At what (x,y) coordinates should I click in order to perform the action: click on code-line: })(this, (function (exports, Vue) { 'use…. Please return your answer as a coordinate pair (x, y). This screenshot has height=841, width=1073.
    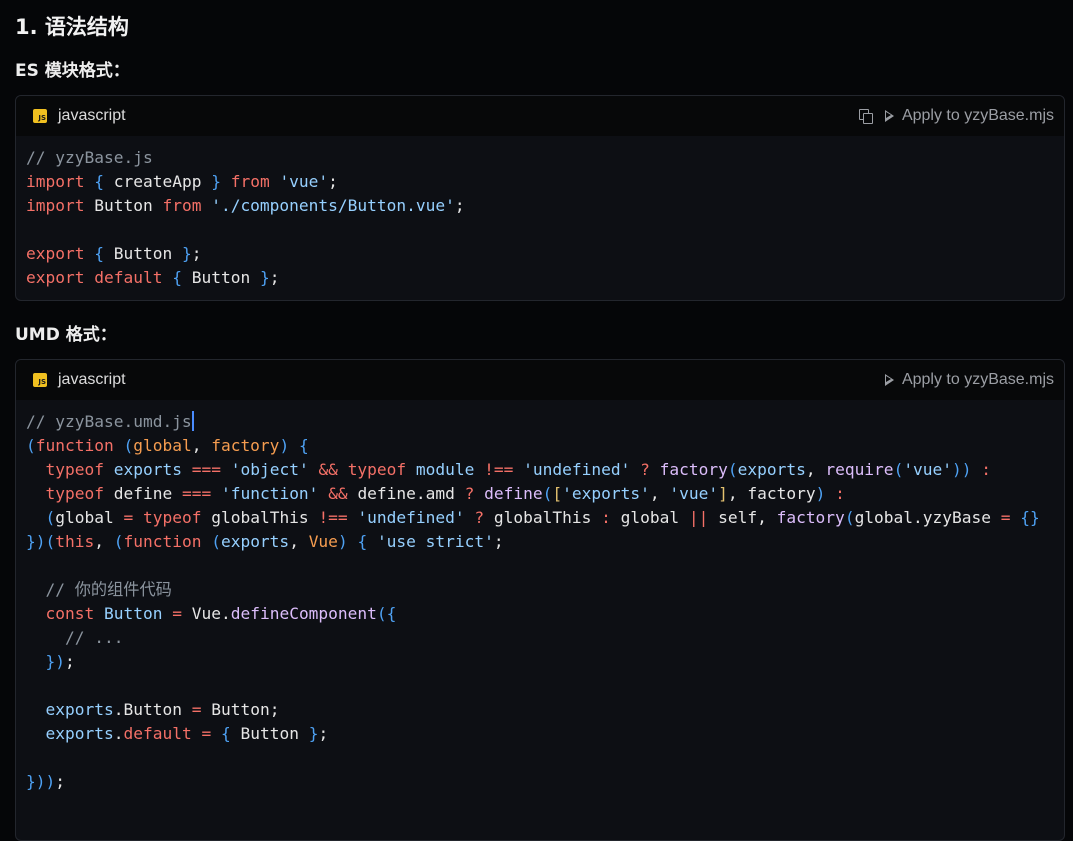
    Looking at the image, I should click on (265, 541).